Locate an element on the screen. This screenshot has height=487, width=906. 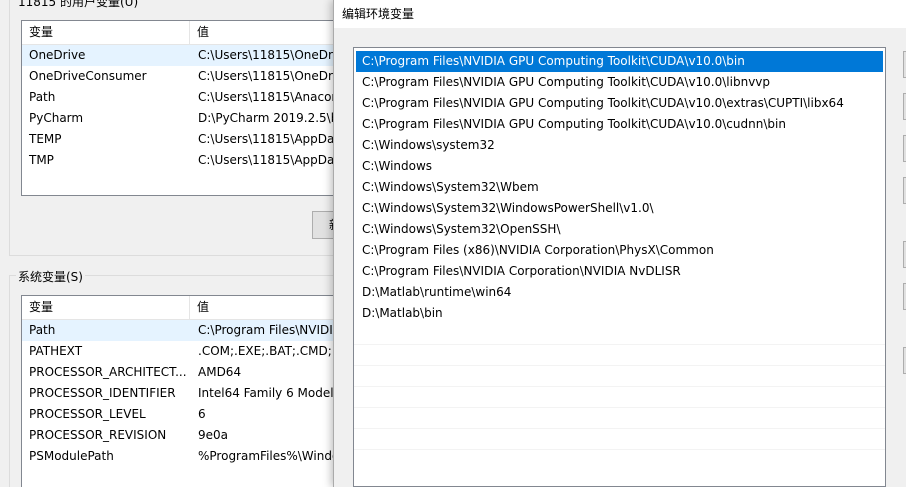
table-row: PATHEXT .COM;.EXE;.BAT;.CMD;.V is located at coordinates (191, 351).